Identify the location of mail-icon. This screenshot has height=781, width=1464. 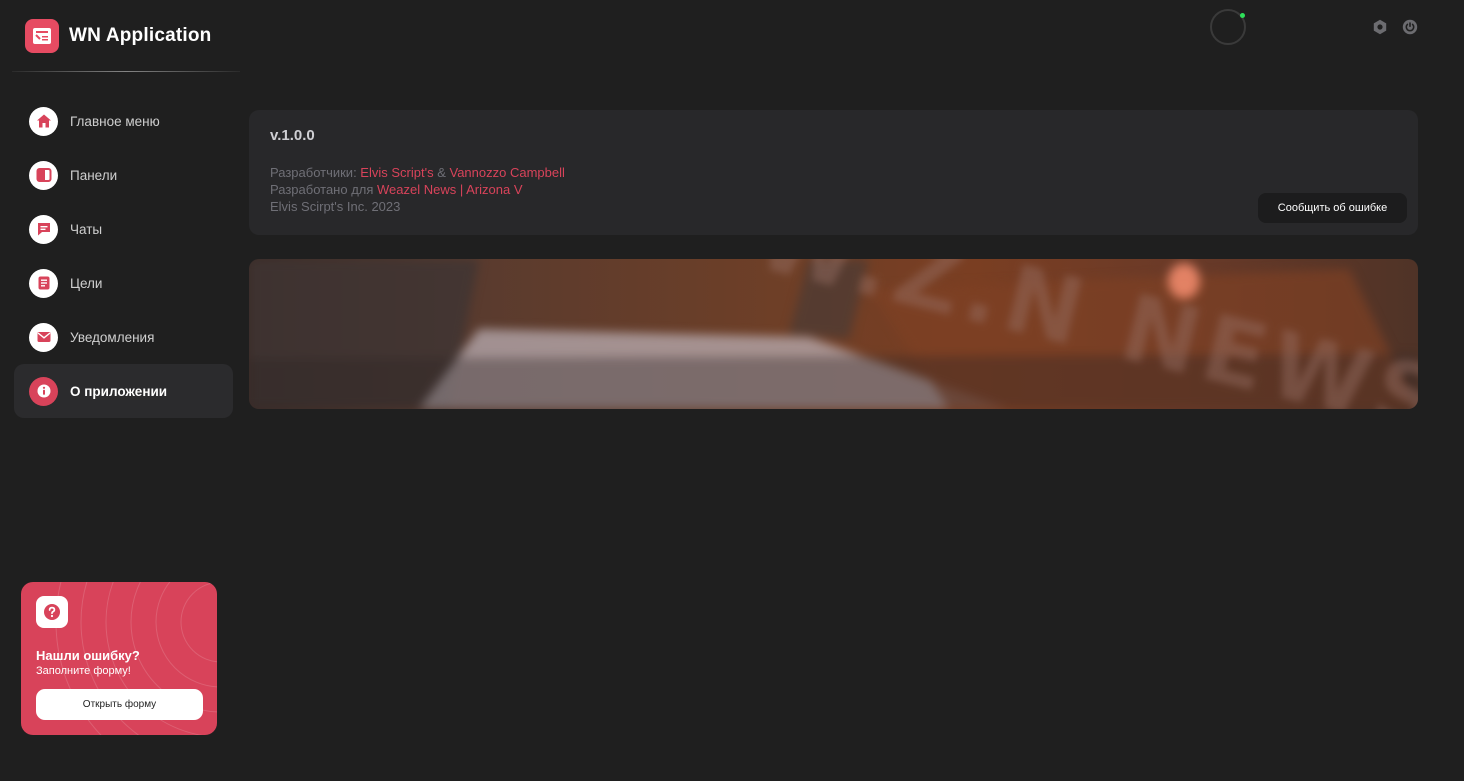
(43, 337).